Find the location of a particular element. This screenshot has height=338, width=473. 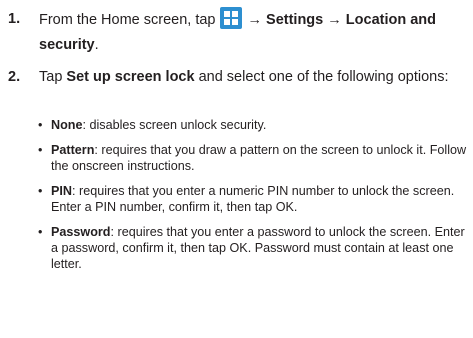

step-text-before: From the Home screen, tap is located at coordinates (127, 20).